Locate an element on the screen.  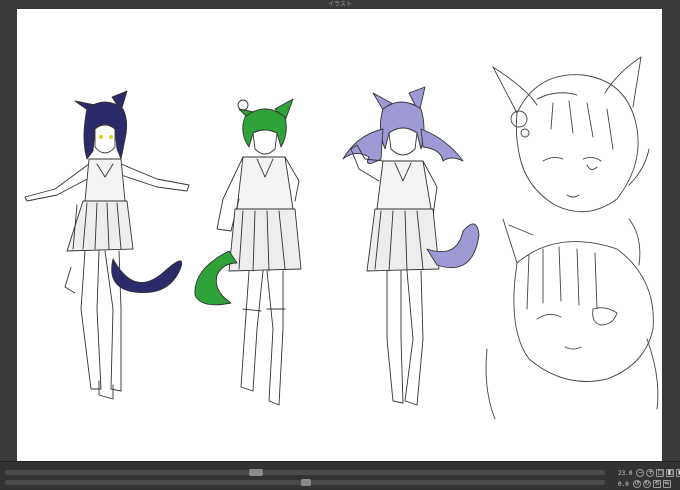
head-study-top is located at coordinates (571, 134).